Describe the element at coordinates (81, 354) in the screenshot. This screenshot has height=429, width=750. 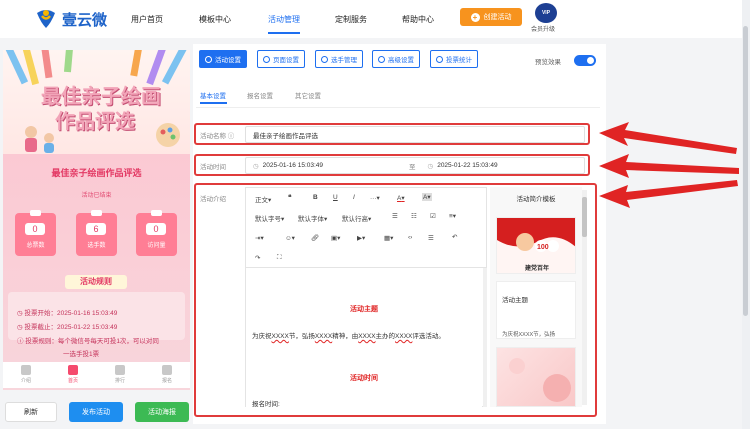
I see `rule-vote-cont: 一选手投1票` at that location.